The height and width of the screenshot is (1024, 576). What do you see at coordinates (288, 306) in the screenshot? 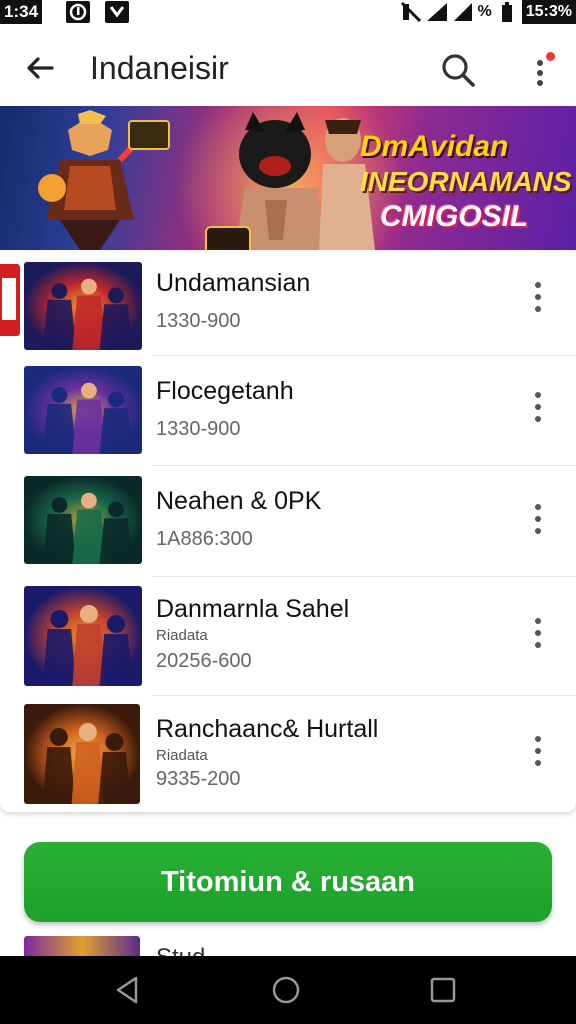
I see `list-item: Undamansian 1330-900` at bounding box center [288, 306].